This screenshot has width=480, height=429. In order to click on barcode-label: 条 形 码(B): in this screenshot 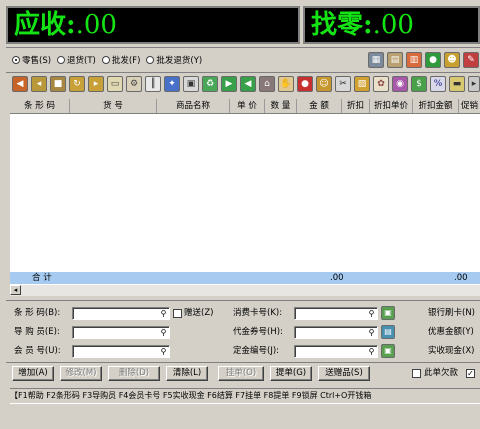, I will do `click(37, 313)`.